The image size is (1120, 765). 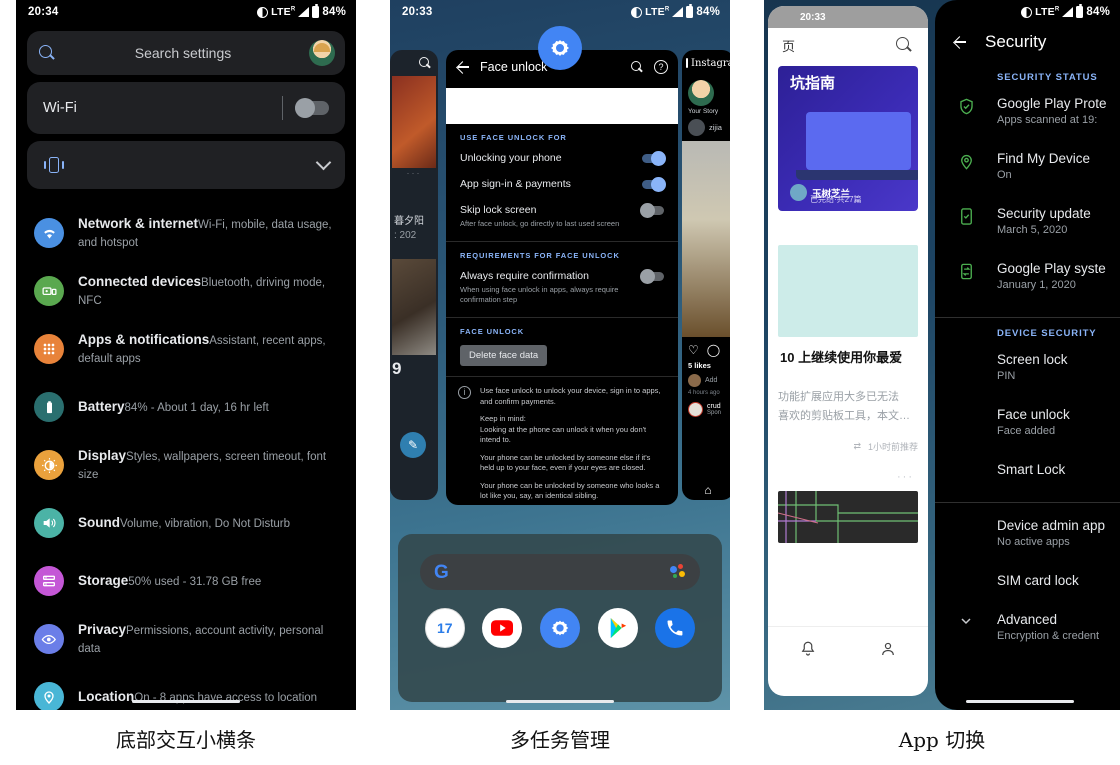 I want to click on home-screen-area: G 17, so click(x=560, y=618).